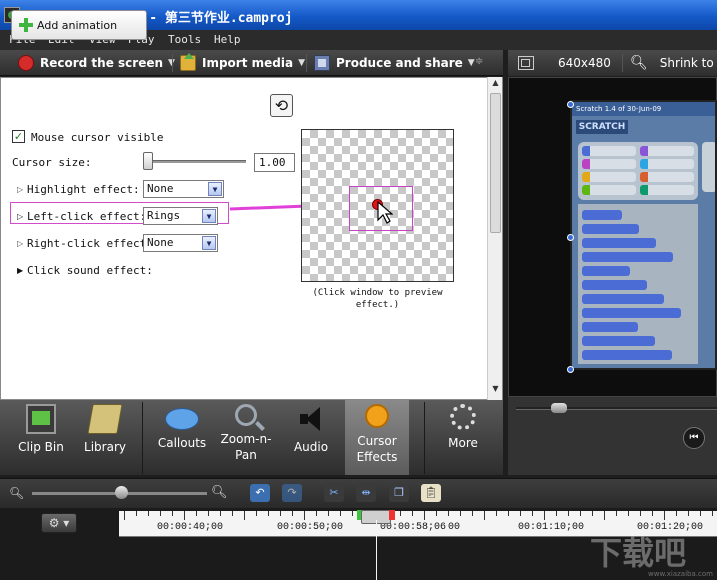  Describe the element at coordinates (274, 162) in the screenshot. I see `cursor-size-input: 1.00` at that location.